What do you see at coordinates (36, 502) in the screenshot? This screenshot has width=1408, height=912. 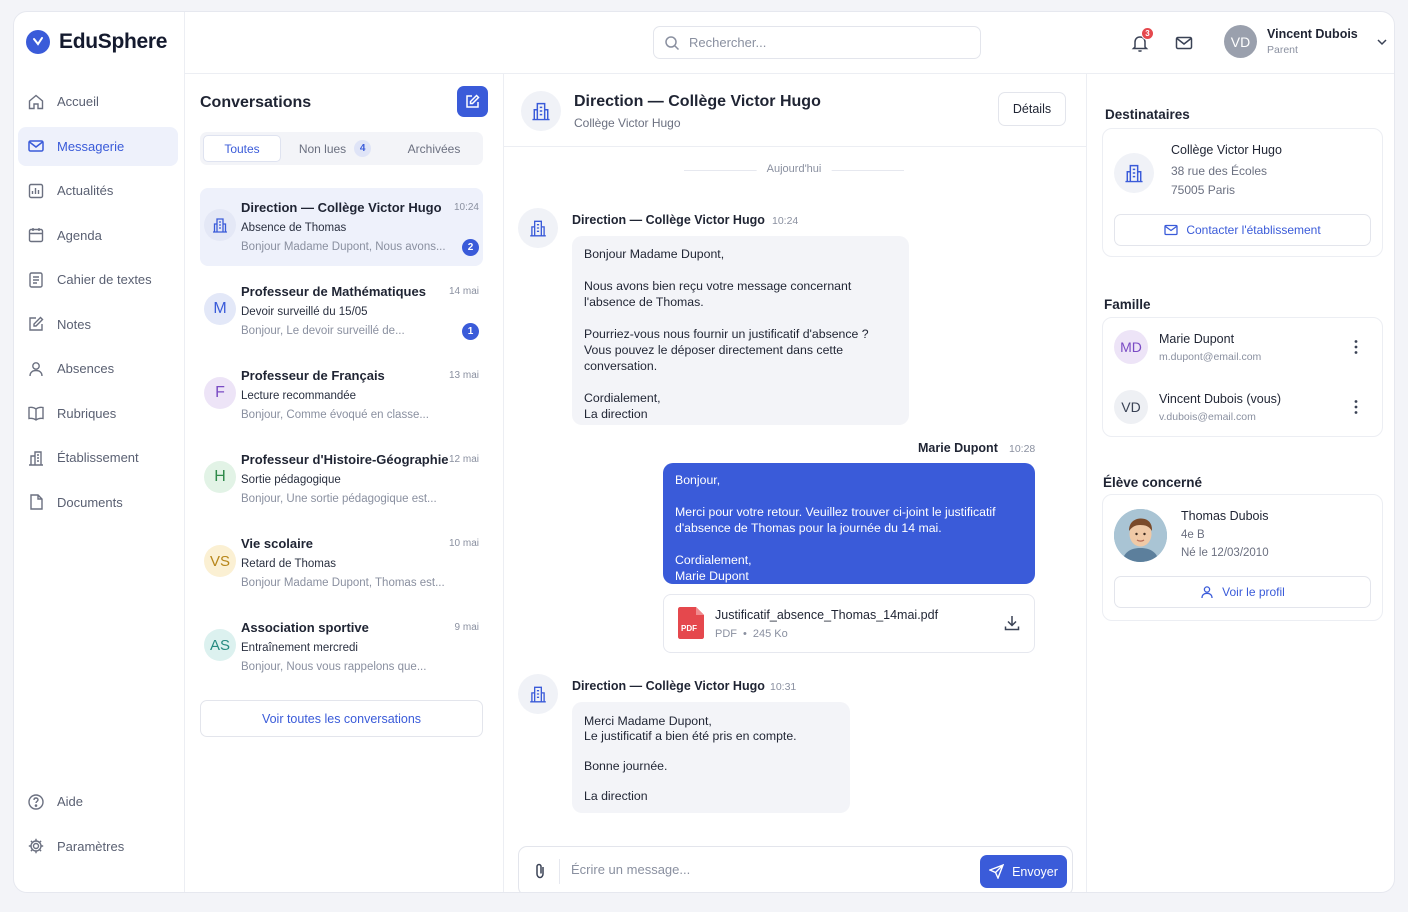 I see `file-icon` at bounding box center [36, 502].